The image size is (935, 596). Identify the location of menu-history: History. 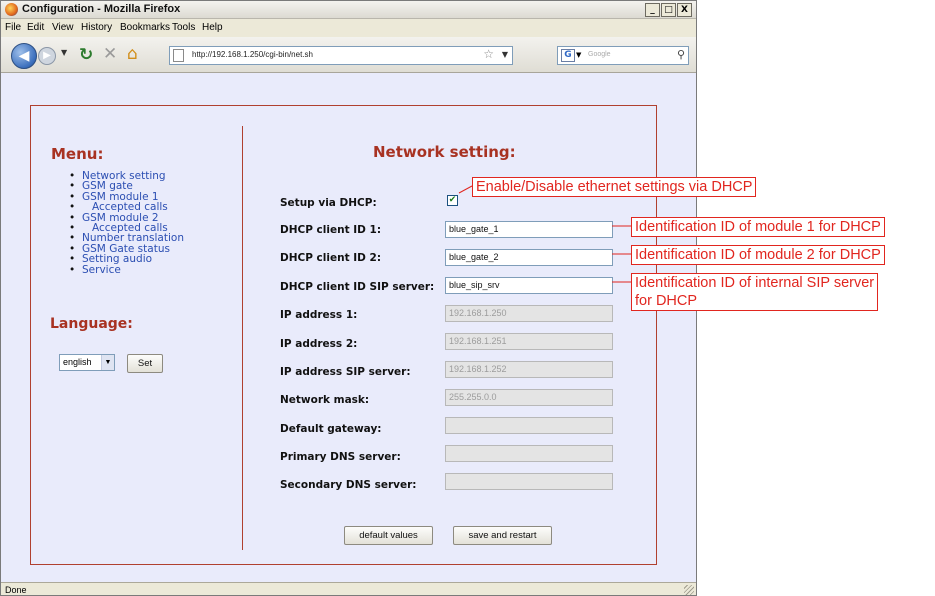
(96, 27).